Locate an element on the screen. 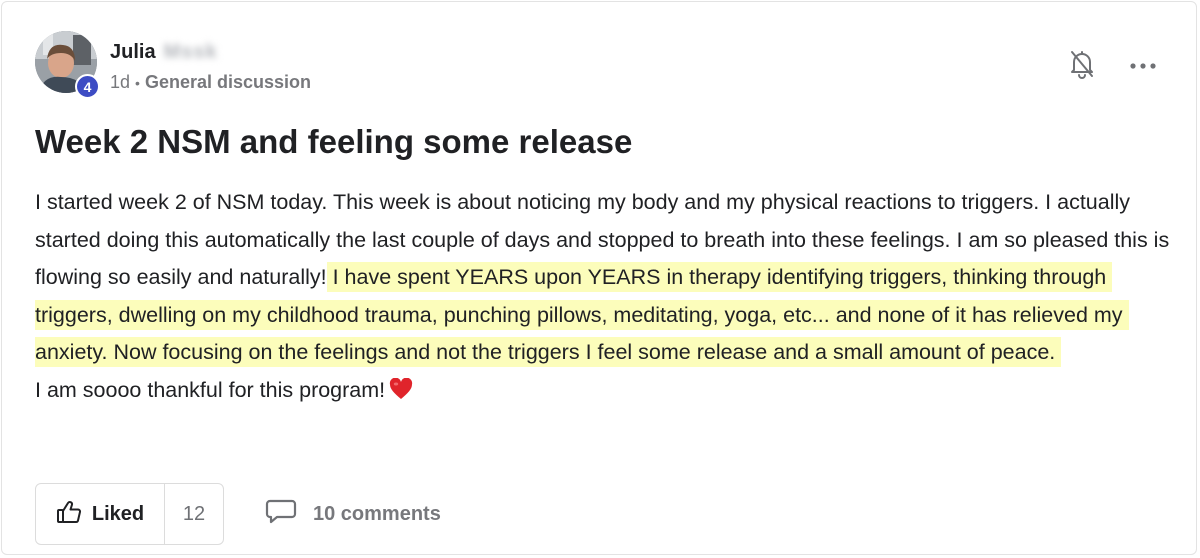 The image size is (1200, 558). like-button: Liked is located at coordinates (100, 514).